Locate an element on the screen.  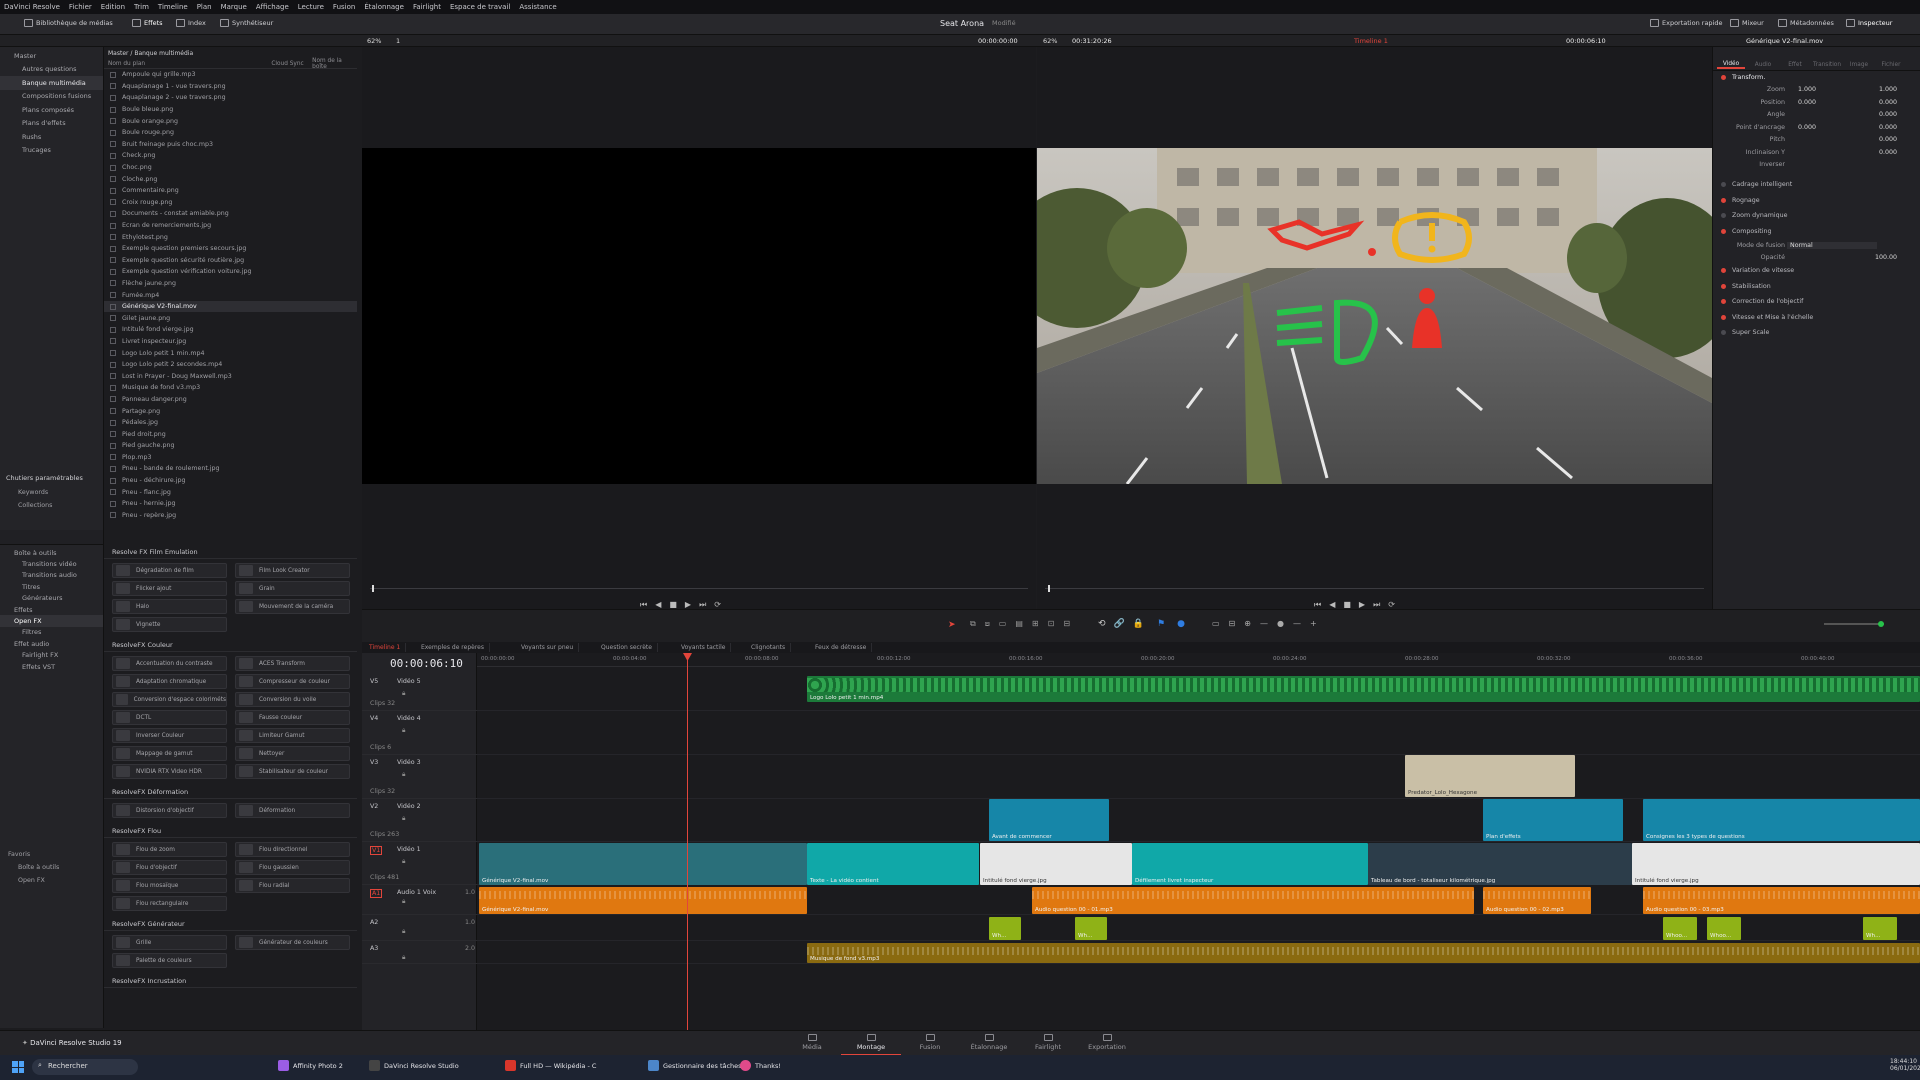
media-file-row: Livret inspecteur.jpg is located at coordinates (230, 342).